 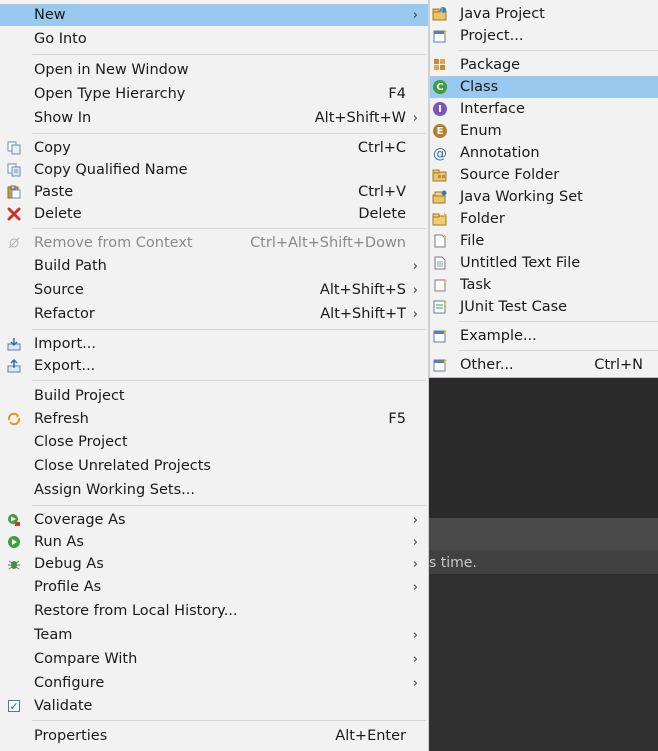 I want to click on menu-item-refresh: Refresh F5, so click(x=214, y=419).